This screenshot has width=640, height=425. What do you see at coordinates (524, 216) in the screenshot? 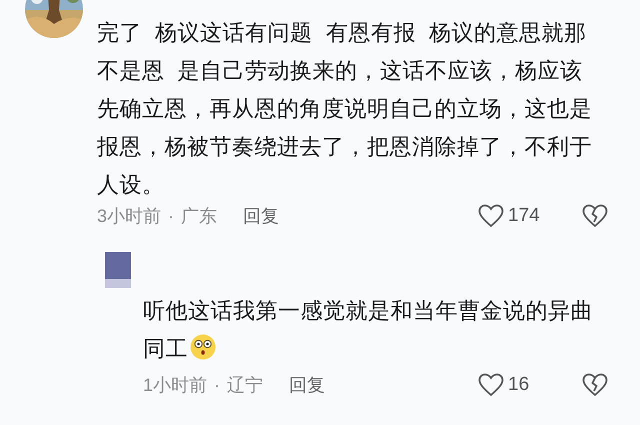
I see `like-count: 174` at bounding box center [524, 216].